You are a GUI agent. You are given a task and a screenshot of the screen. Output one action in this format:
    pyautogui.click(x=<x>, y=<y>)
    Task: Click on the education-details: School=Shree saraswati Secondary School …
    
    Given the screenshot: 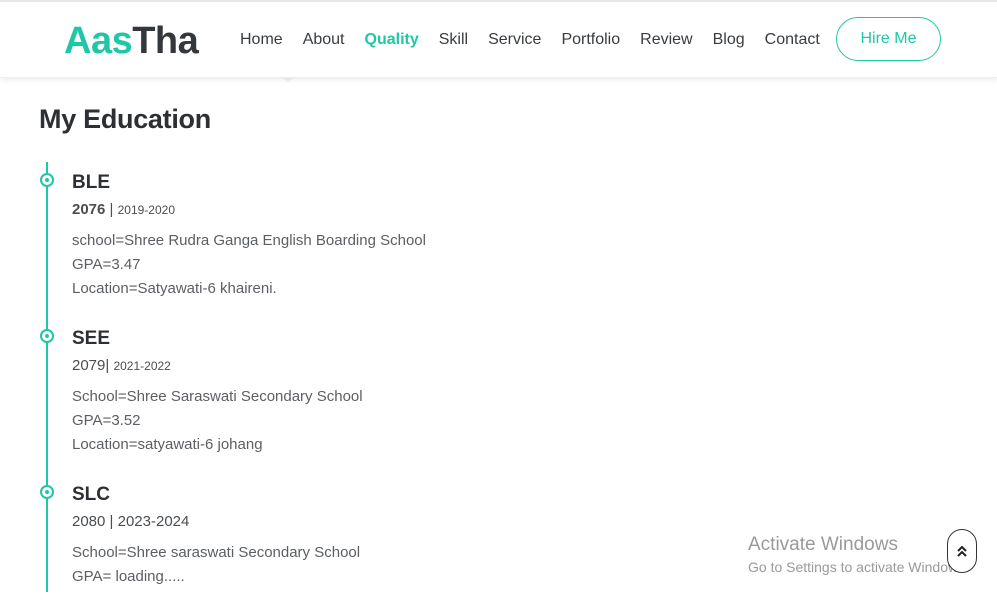 What is the action you would take?
    pyautogui.click(x=216, y=565)
    